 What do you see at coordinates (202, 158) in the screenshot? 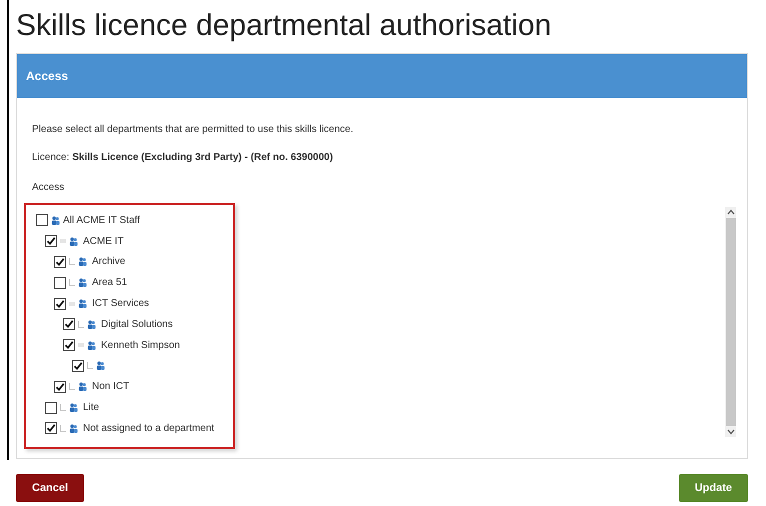
I see `licence-value: Skills Licence (Excluding 3rd Party) - (Ref no. 6390000)` at bounding box center [202, 158].